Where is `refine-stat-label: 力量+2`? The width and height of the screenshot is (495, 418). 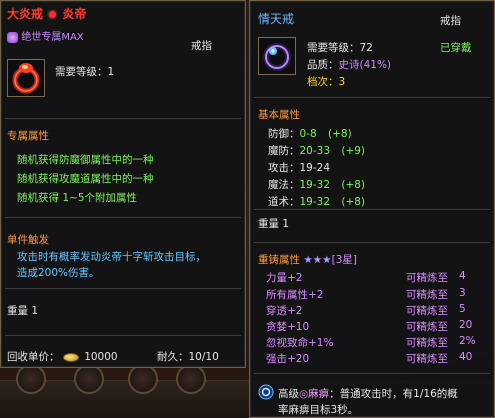 refine-stat-label: 力量+2 is located at coordinates (284, 278).